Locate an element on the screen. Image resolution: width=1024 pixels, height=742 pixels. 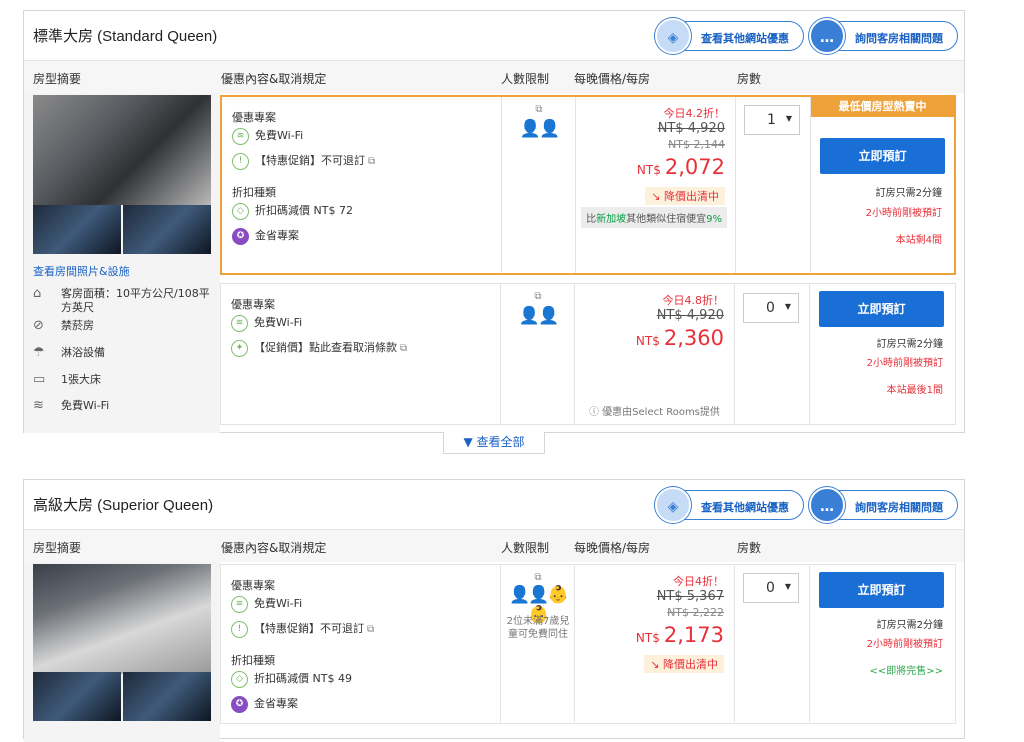
rooms-left-note: 本站剩4間 is located at coordinates (918, 240).